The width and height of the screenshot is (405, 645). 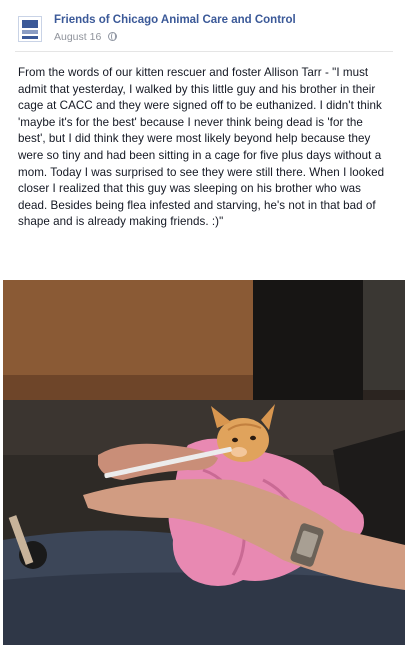 I want to click on header-divider, so click(x=204, y=51).